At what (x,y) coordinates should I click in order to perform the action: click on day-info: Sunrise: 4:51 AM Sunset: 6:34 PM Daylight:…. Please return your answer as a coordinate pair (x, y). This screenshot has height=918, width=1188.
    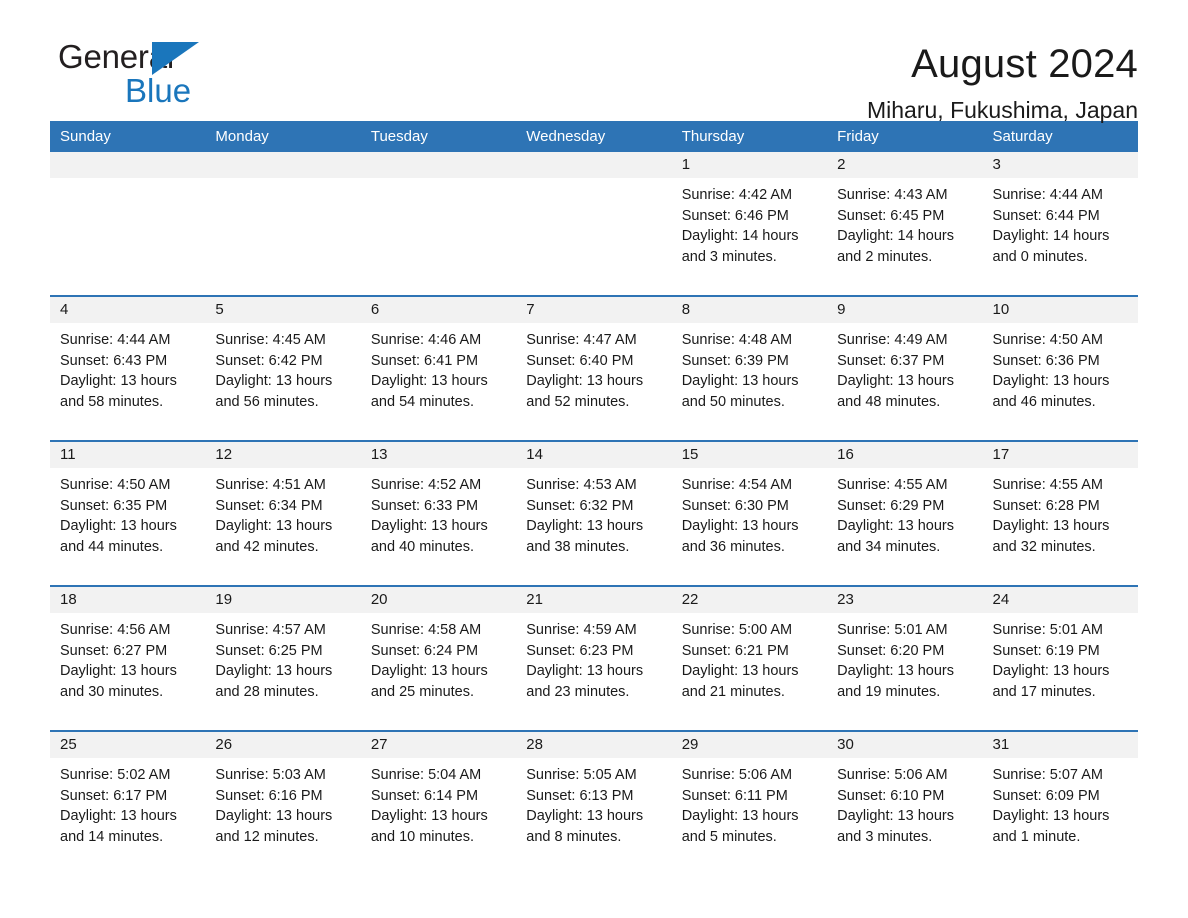
    Looking at the image, I should click on (282, 512).